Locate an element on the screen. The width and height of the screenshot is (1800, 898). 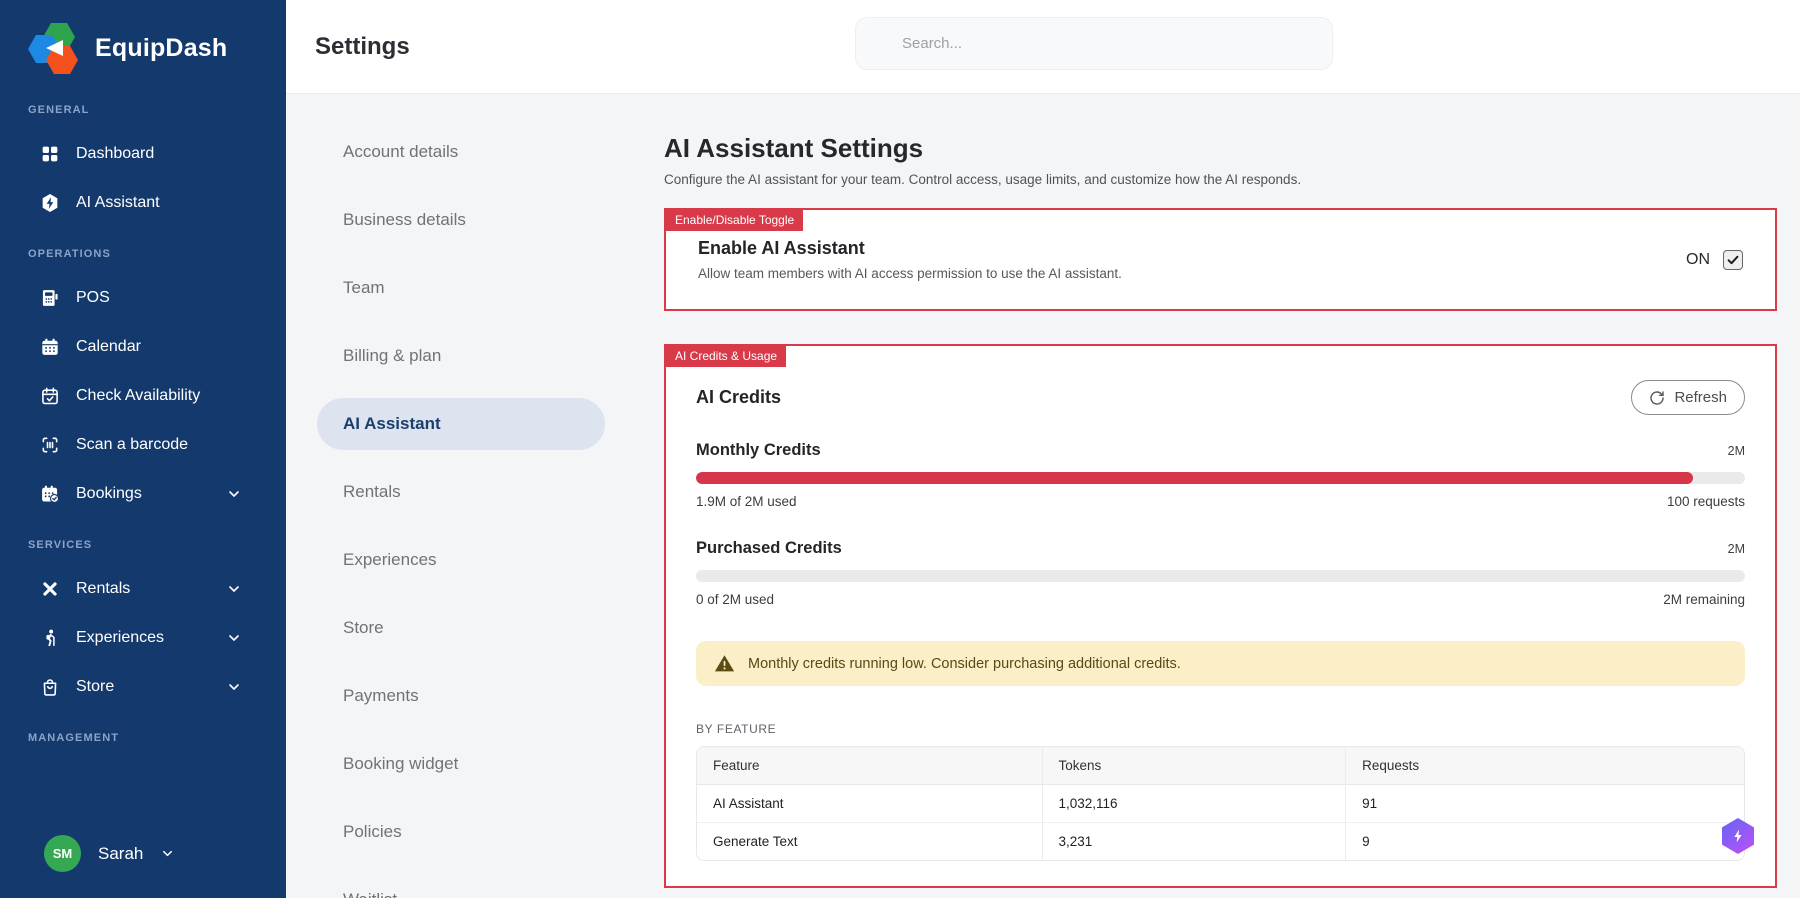
pos-terminal-icon is located at coordinates (50, 298).